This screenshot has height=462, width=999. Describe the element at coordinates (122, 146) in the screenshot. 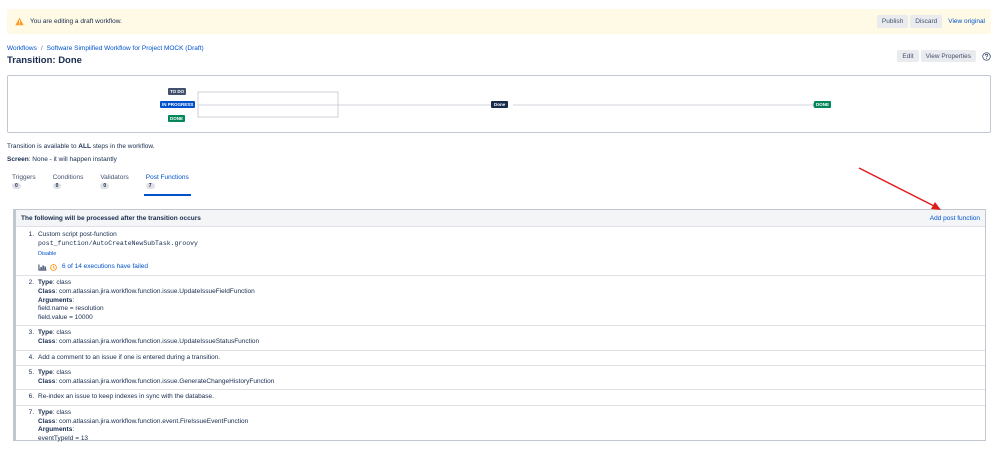

I see `availability-suffix: steps in the workflow.` at that location.